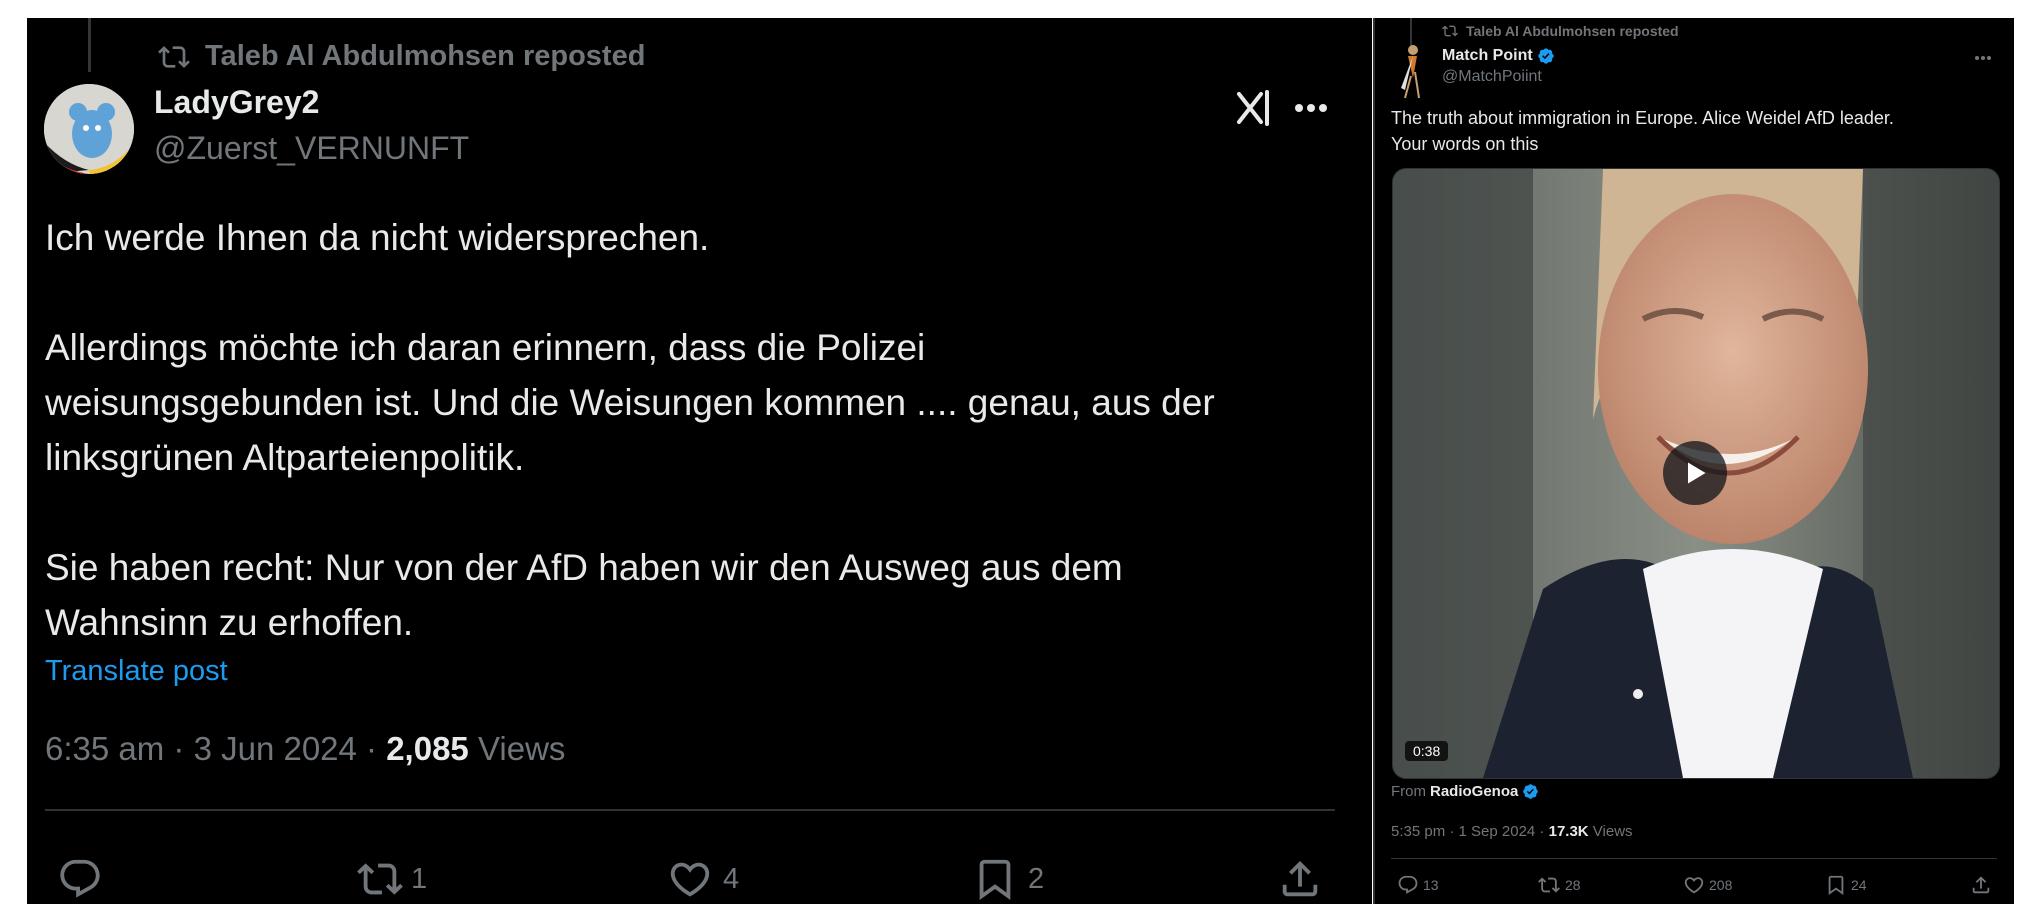  I want to click on video-duration: 0:38, so click(1427, 751).